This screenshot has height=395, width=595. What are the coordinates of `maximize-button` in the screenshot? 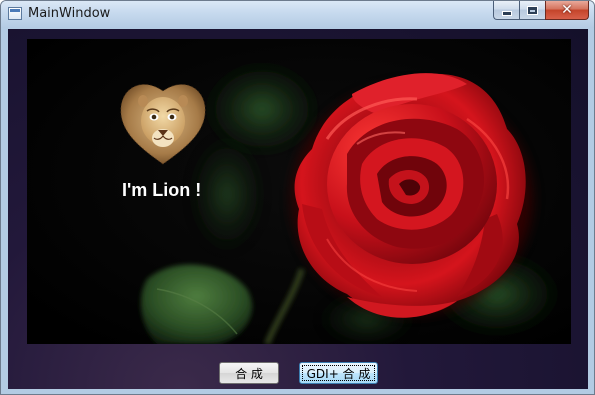 It's located at (532, 10).